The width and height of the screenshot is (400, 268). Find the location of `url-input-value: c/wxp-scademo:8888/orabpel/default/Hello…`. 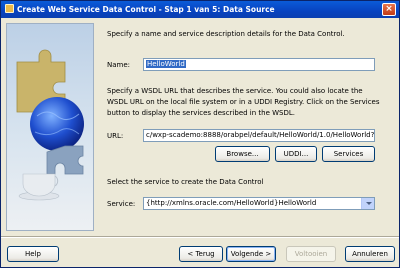

url-input-value: c/wxp-scademo:8888/orabpel/default/Hello… is located at coordinates (260, 135).